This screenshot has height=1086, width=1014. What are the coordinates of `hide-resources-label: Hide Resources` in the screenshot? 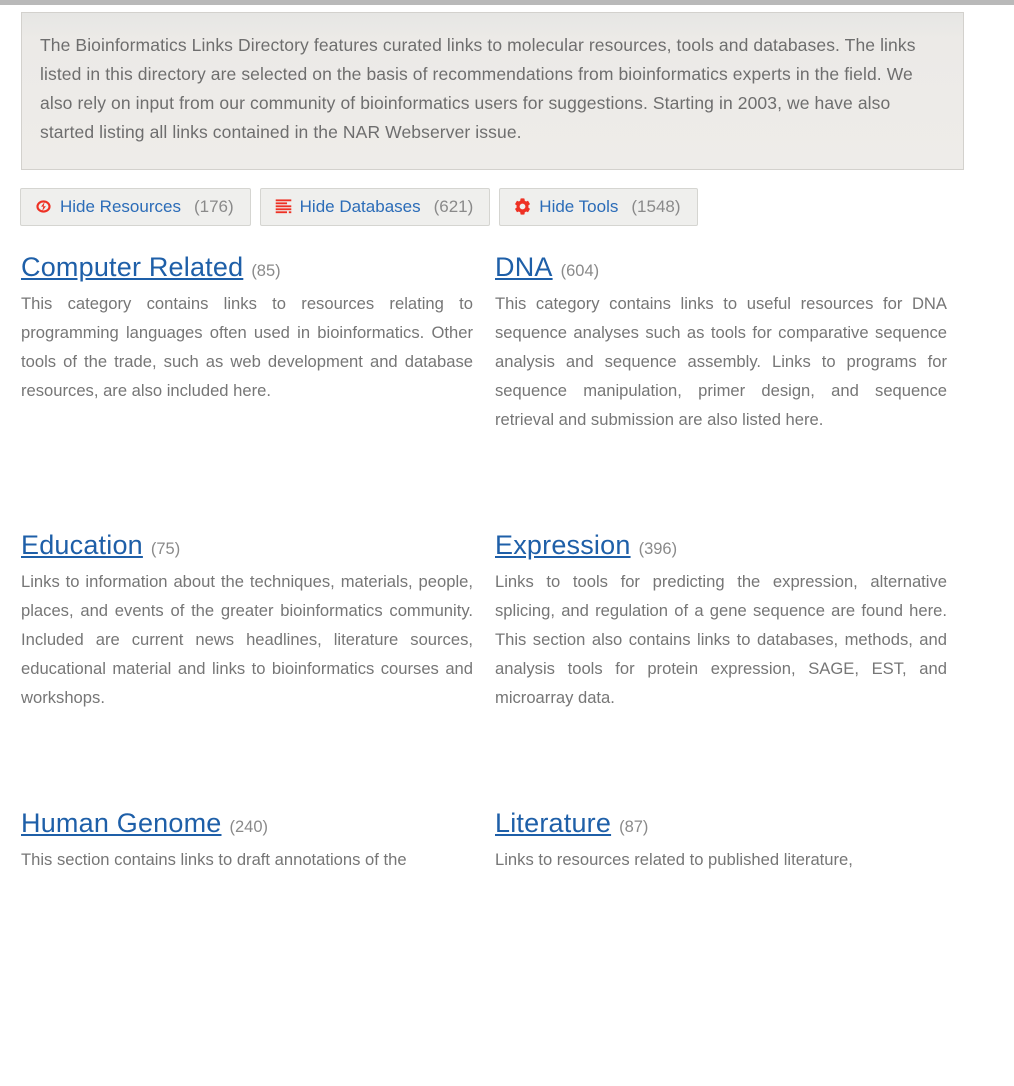 It's located at (120, 206).